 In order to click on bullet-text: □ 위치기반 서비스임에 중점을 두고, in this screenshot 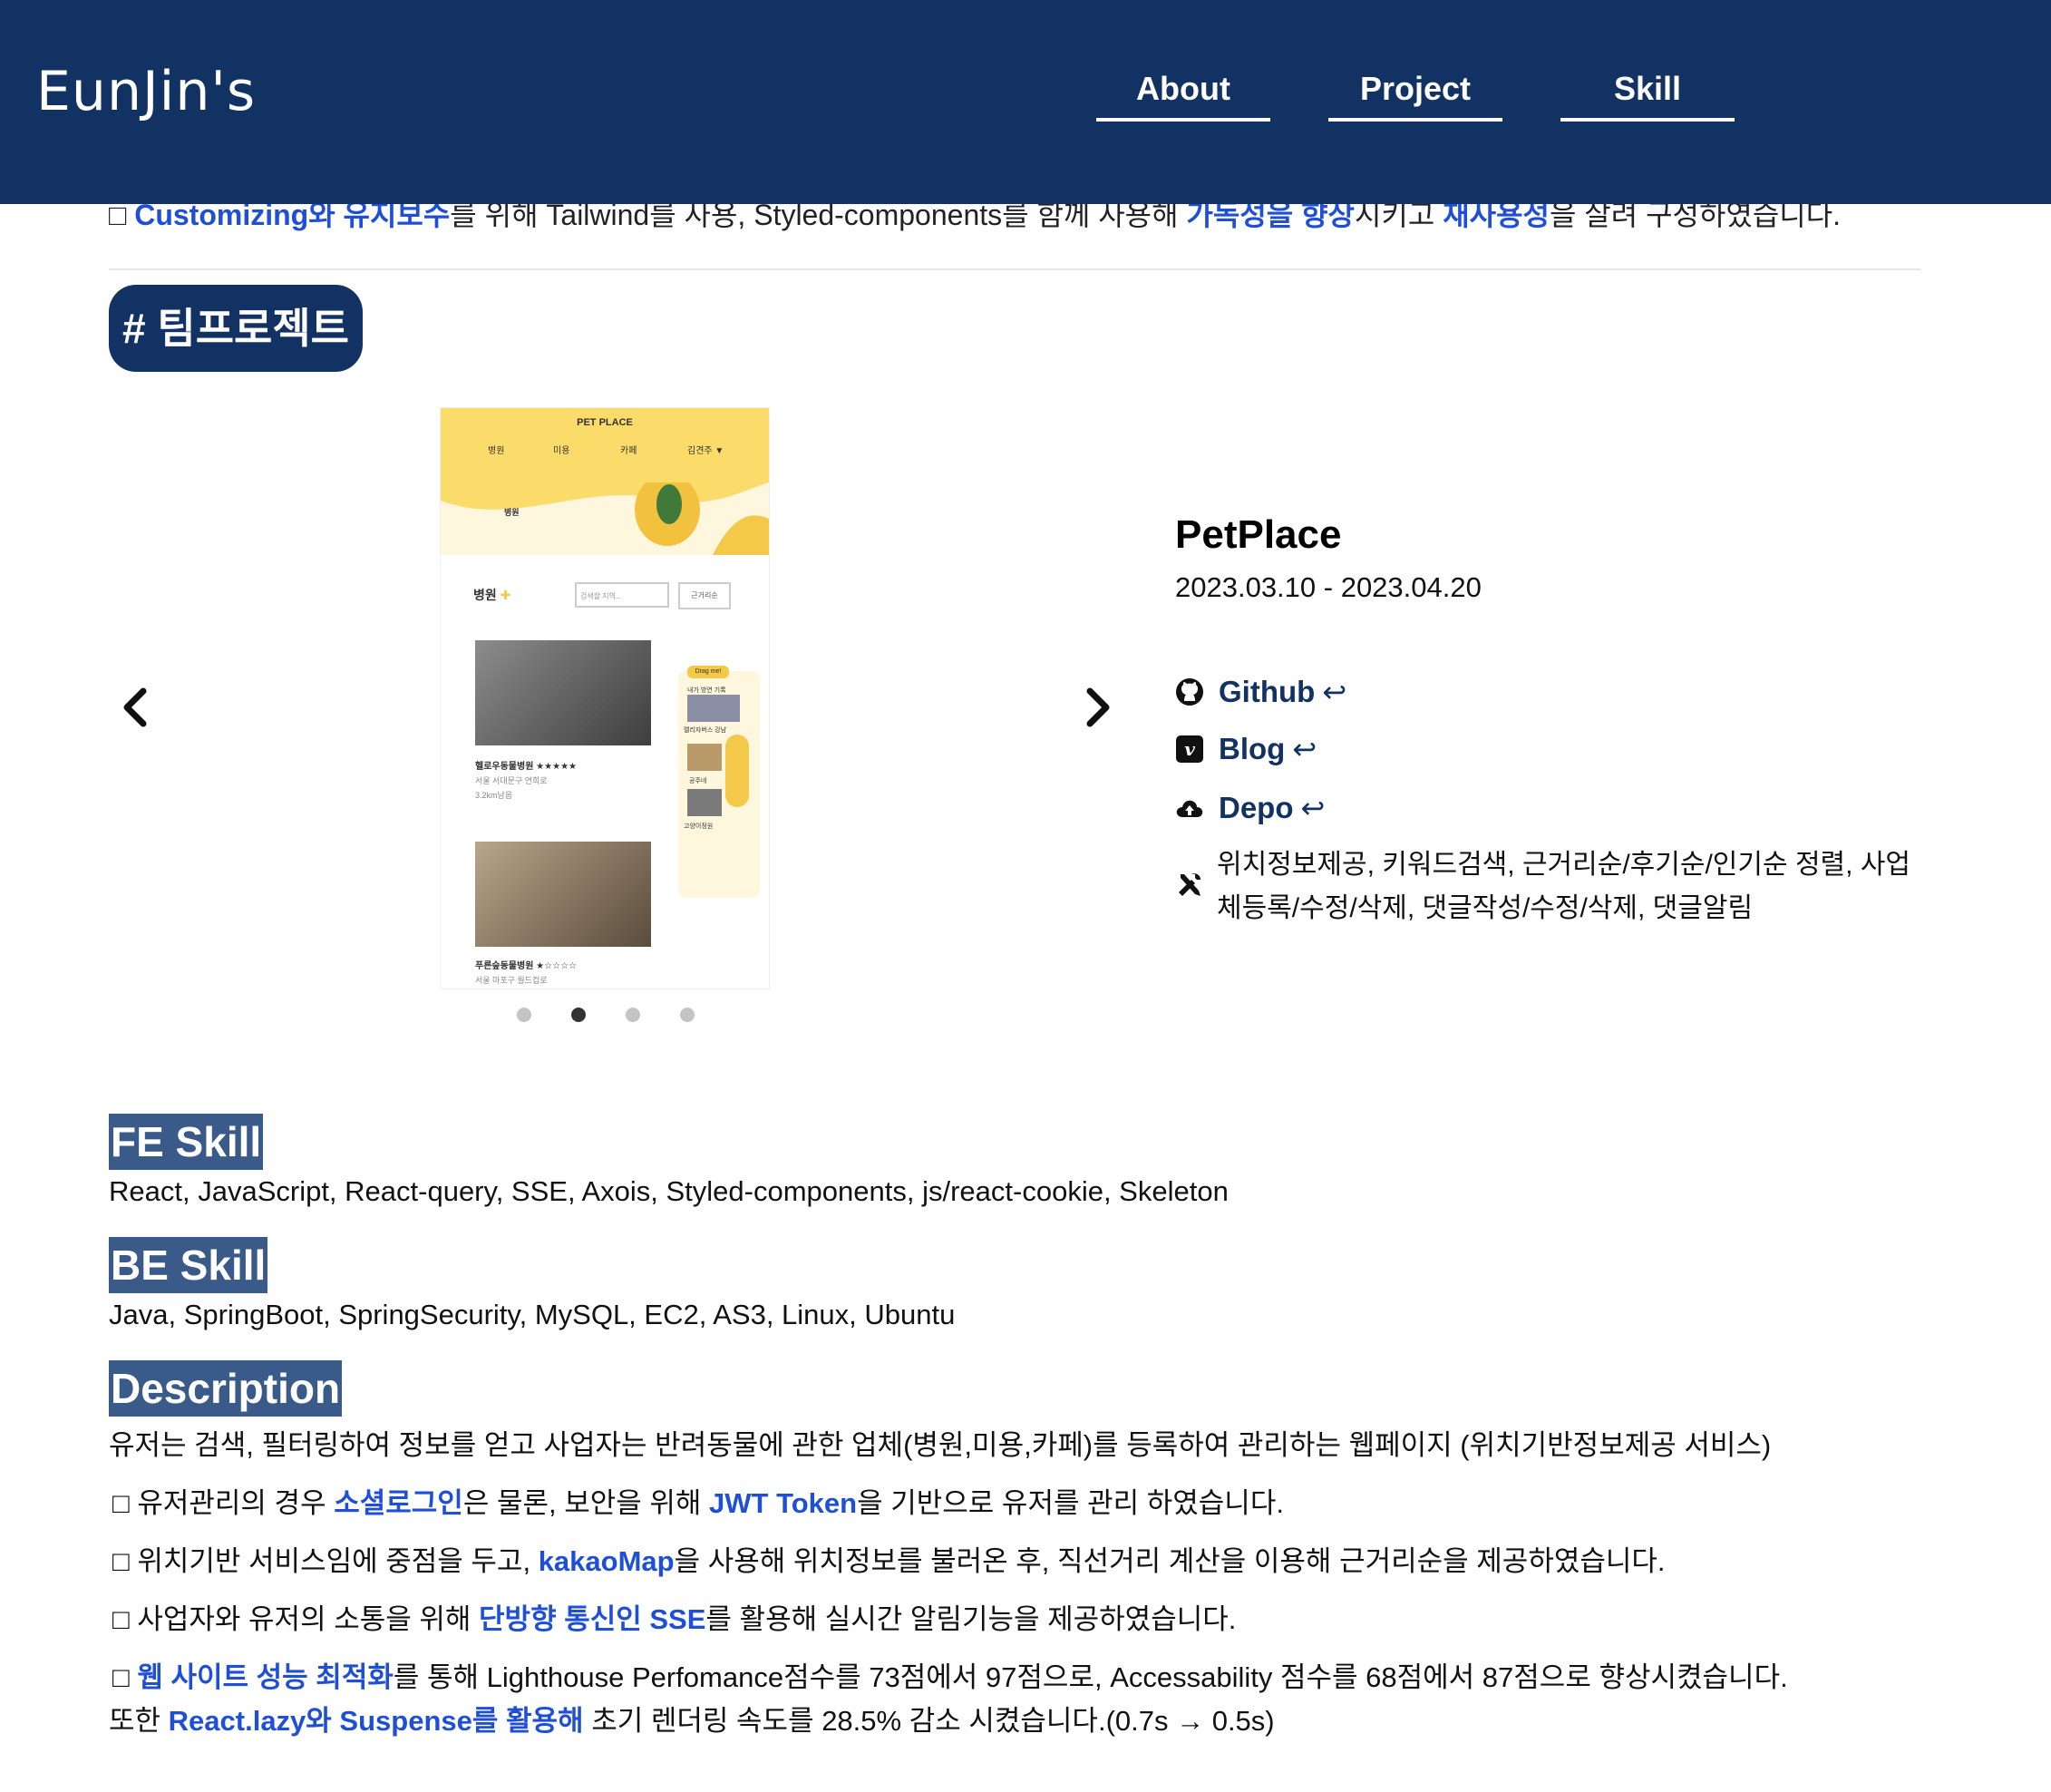, I will do `click(325, 1561)`.